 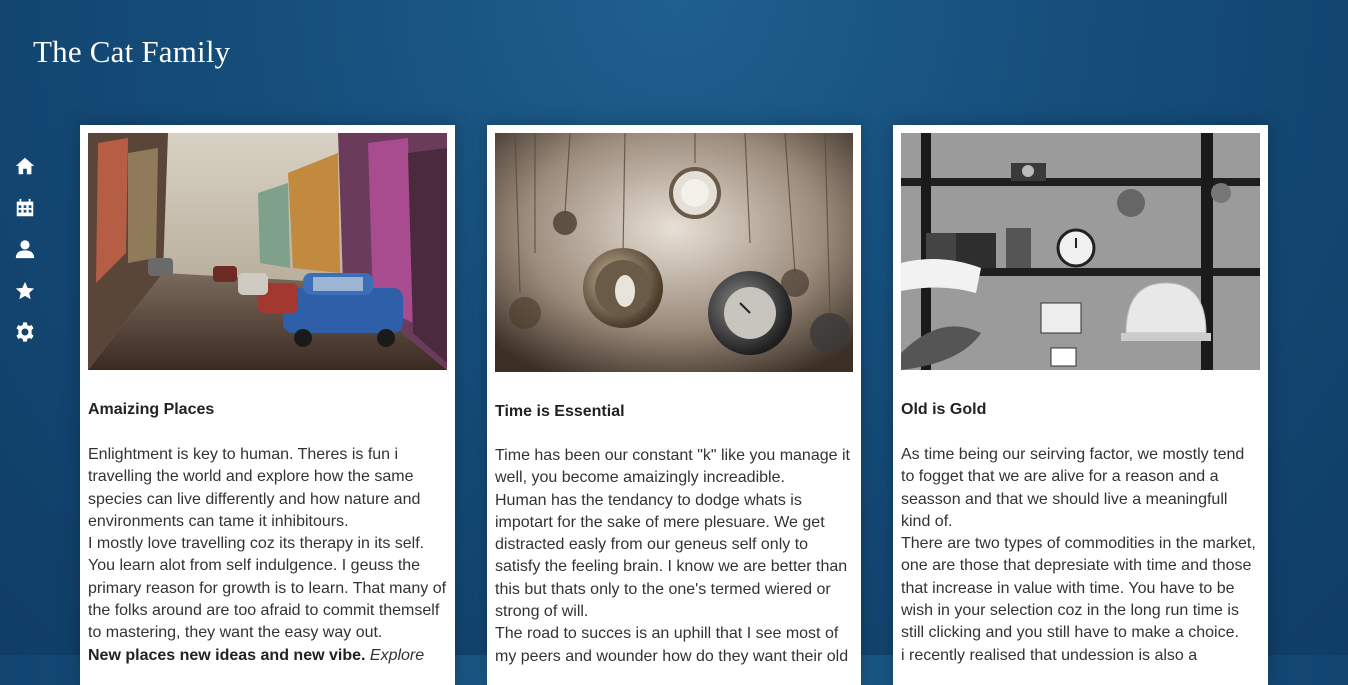 I want to click on card-title: Old is Gold, so click(x=944, y=409).